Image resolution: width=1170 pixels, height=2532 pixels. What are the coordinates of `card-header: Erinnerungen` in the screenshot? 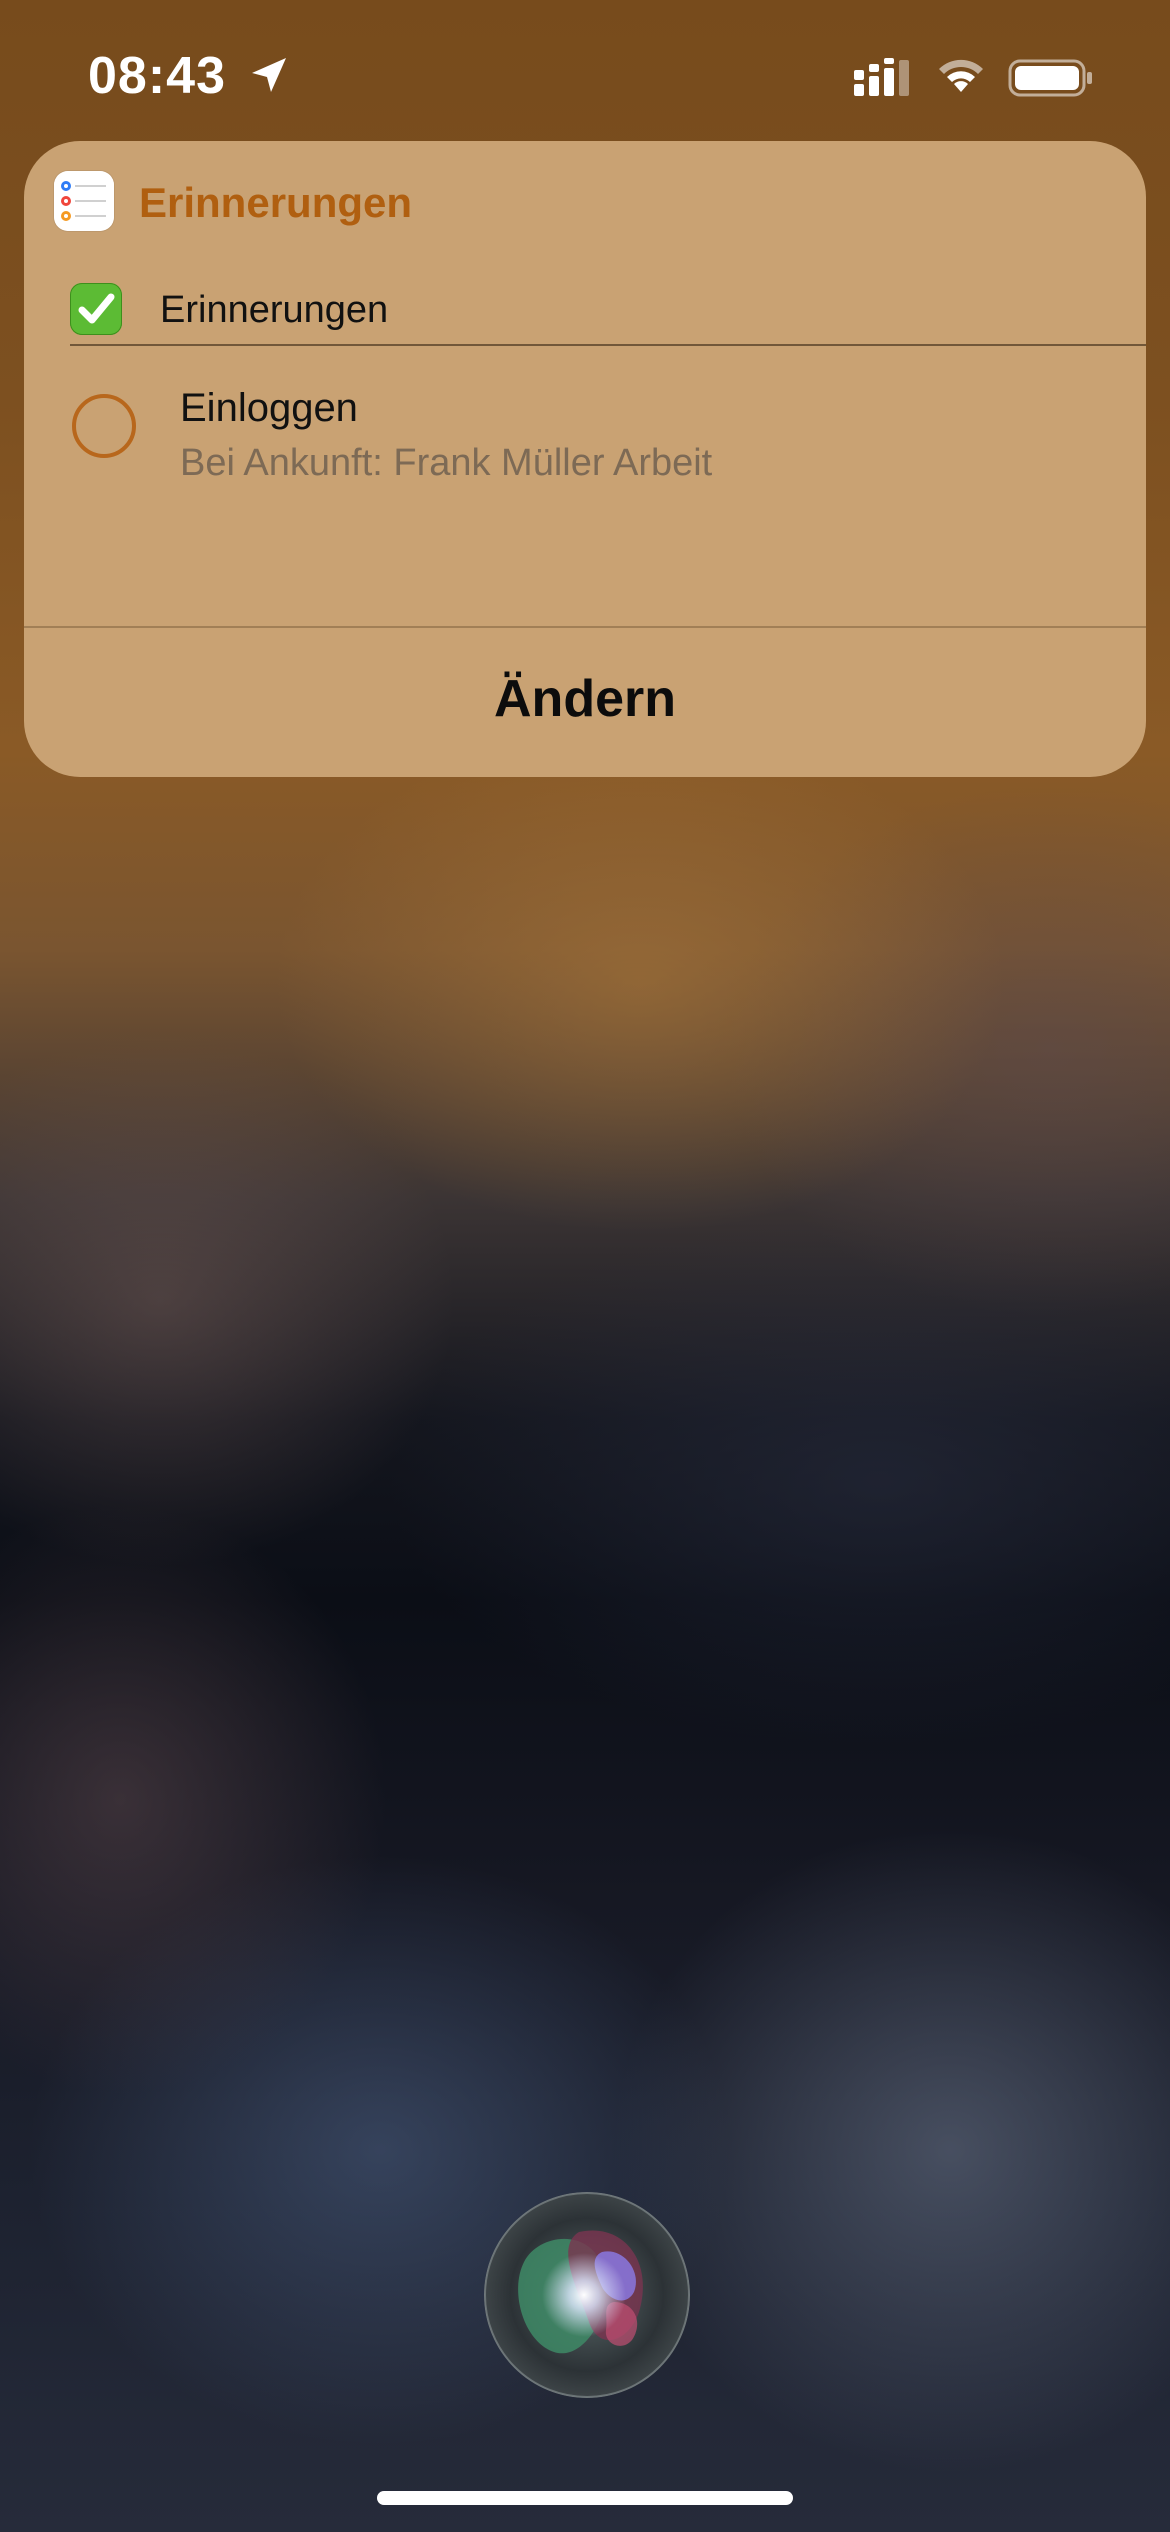 It's located at (585, 201).